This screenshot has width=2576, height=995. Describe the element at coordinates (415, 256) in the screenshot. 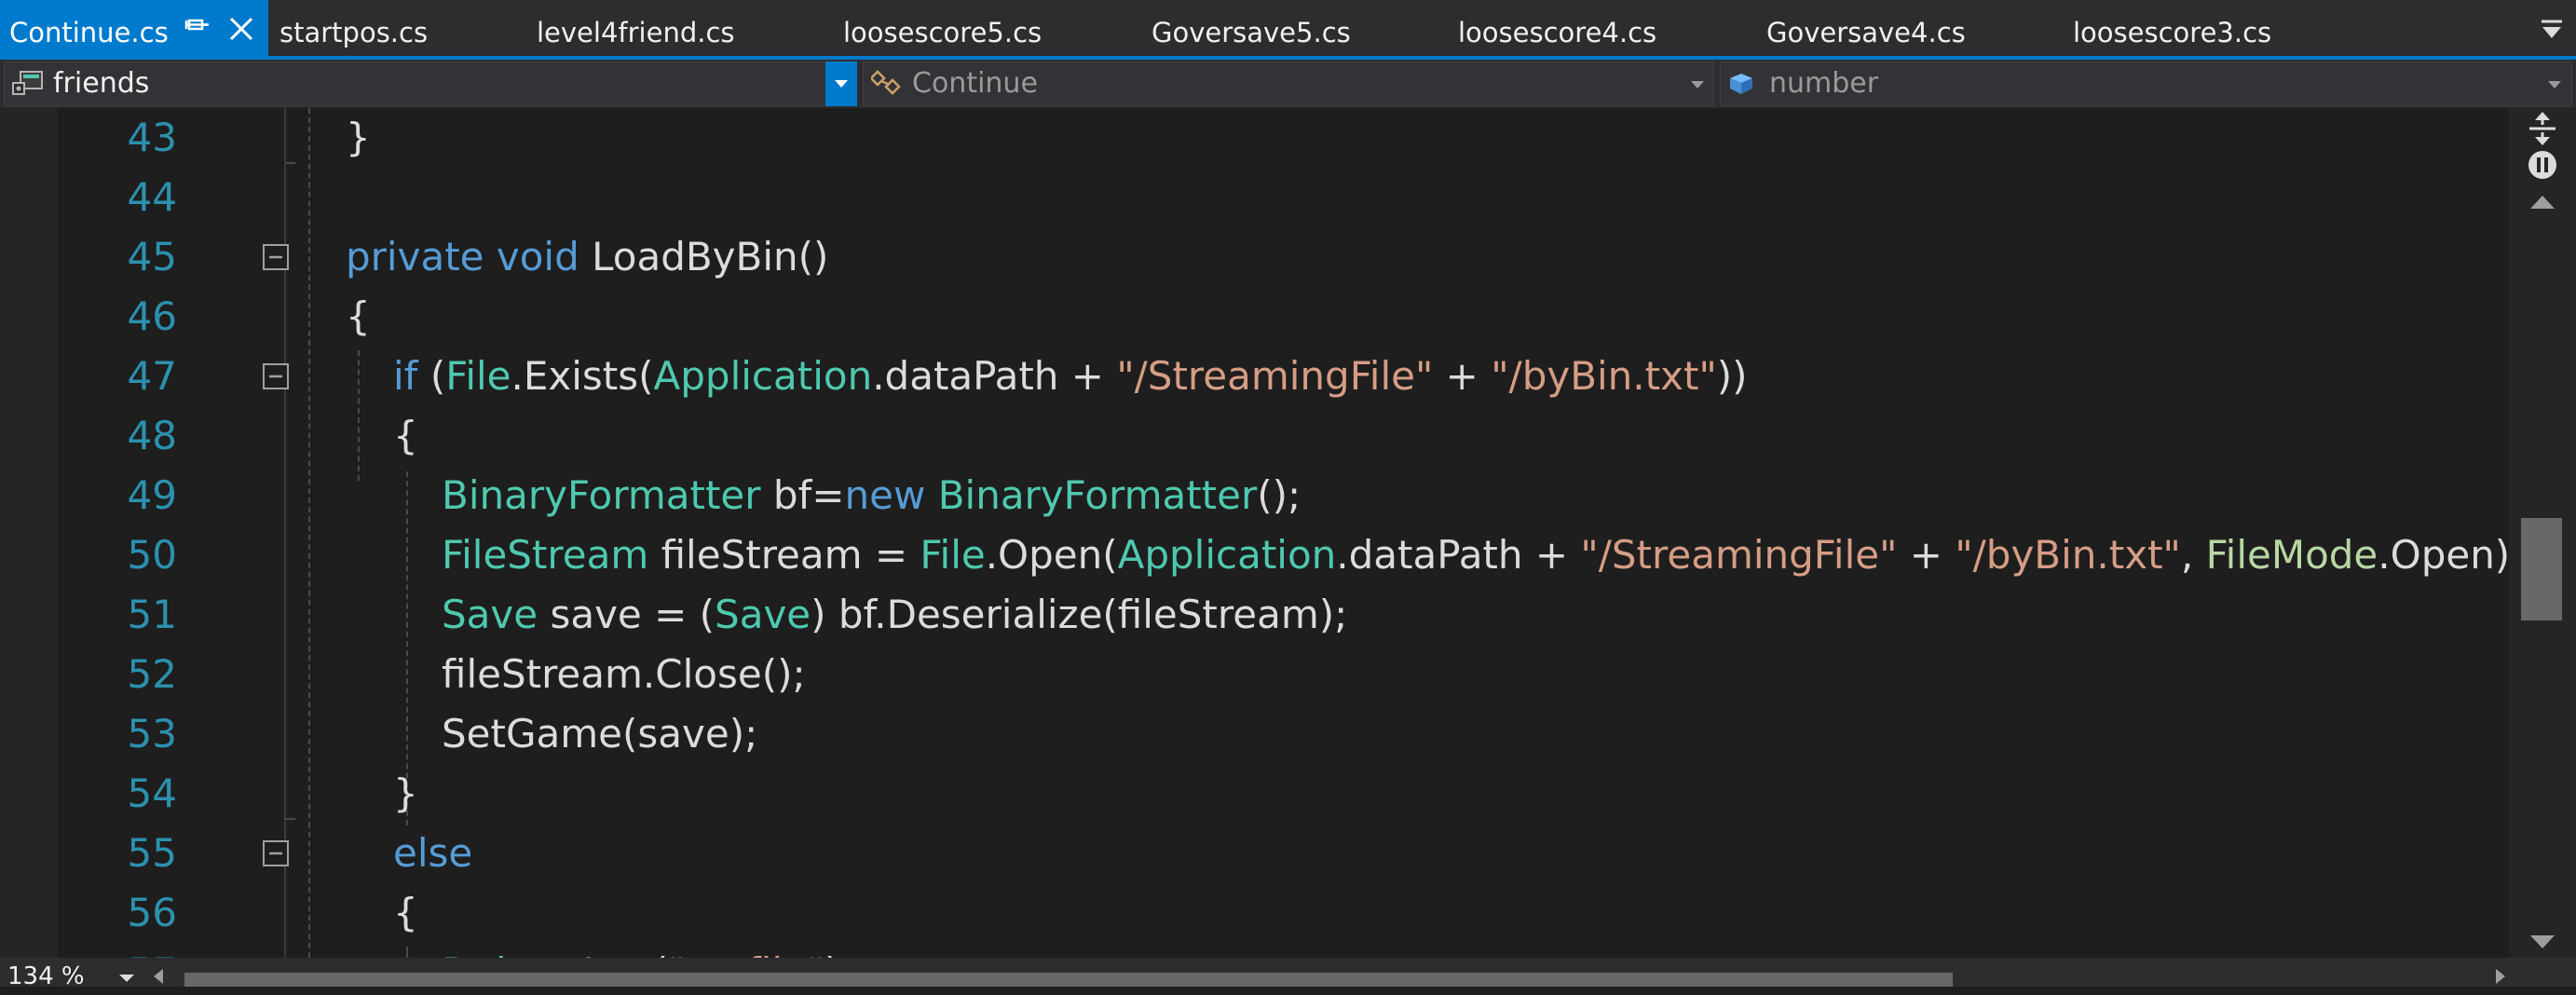

I see `code-token: private` at that location.